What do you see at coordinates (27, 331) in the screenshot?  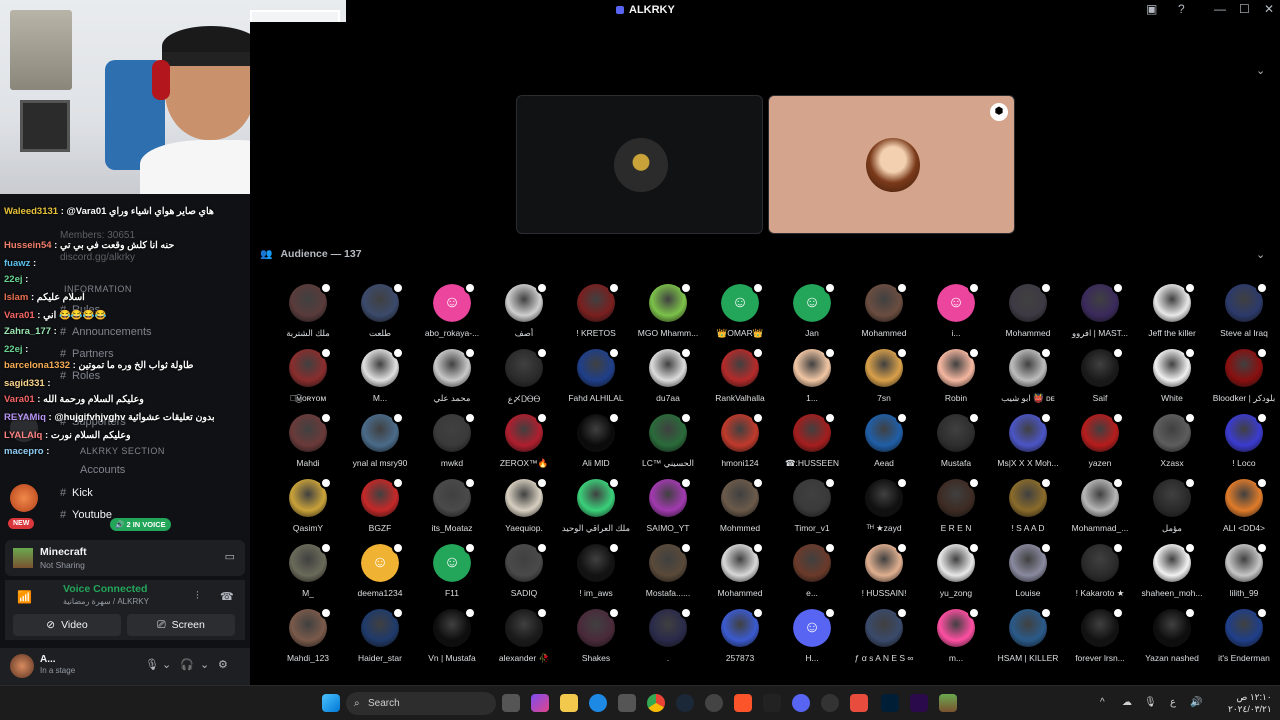 I see `chat-username: Zahra_177` at bounding box center [27, 331].